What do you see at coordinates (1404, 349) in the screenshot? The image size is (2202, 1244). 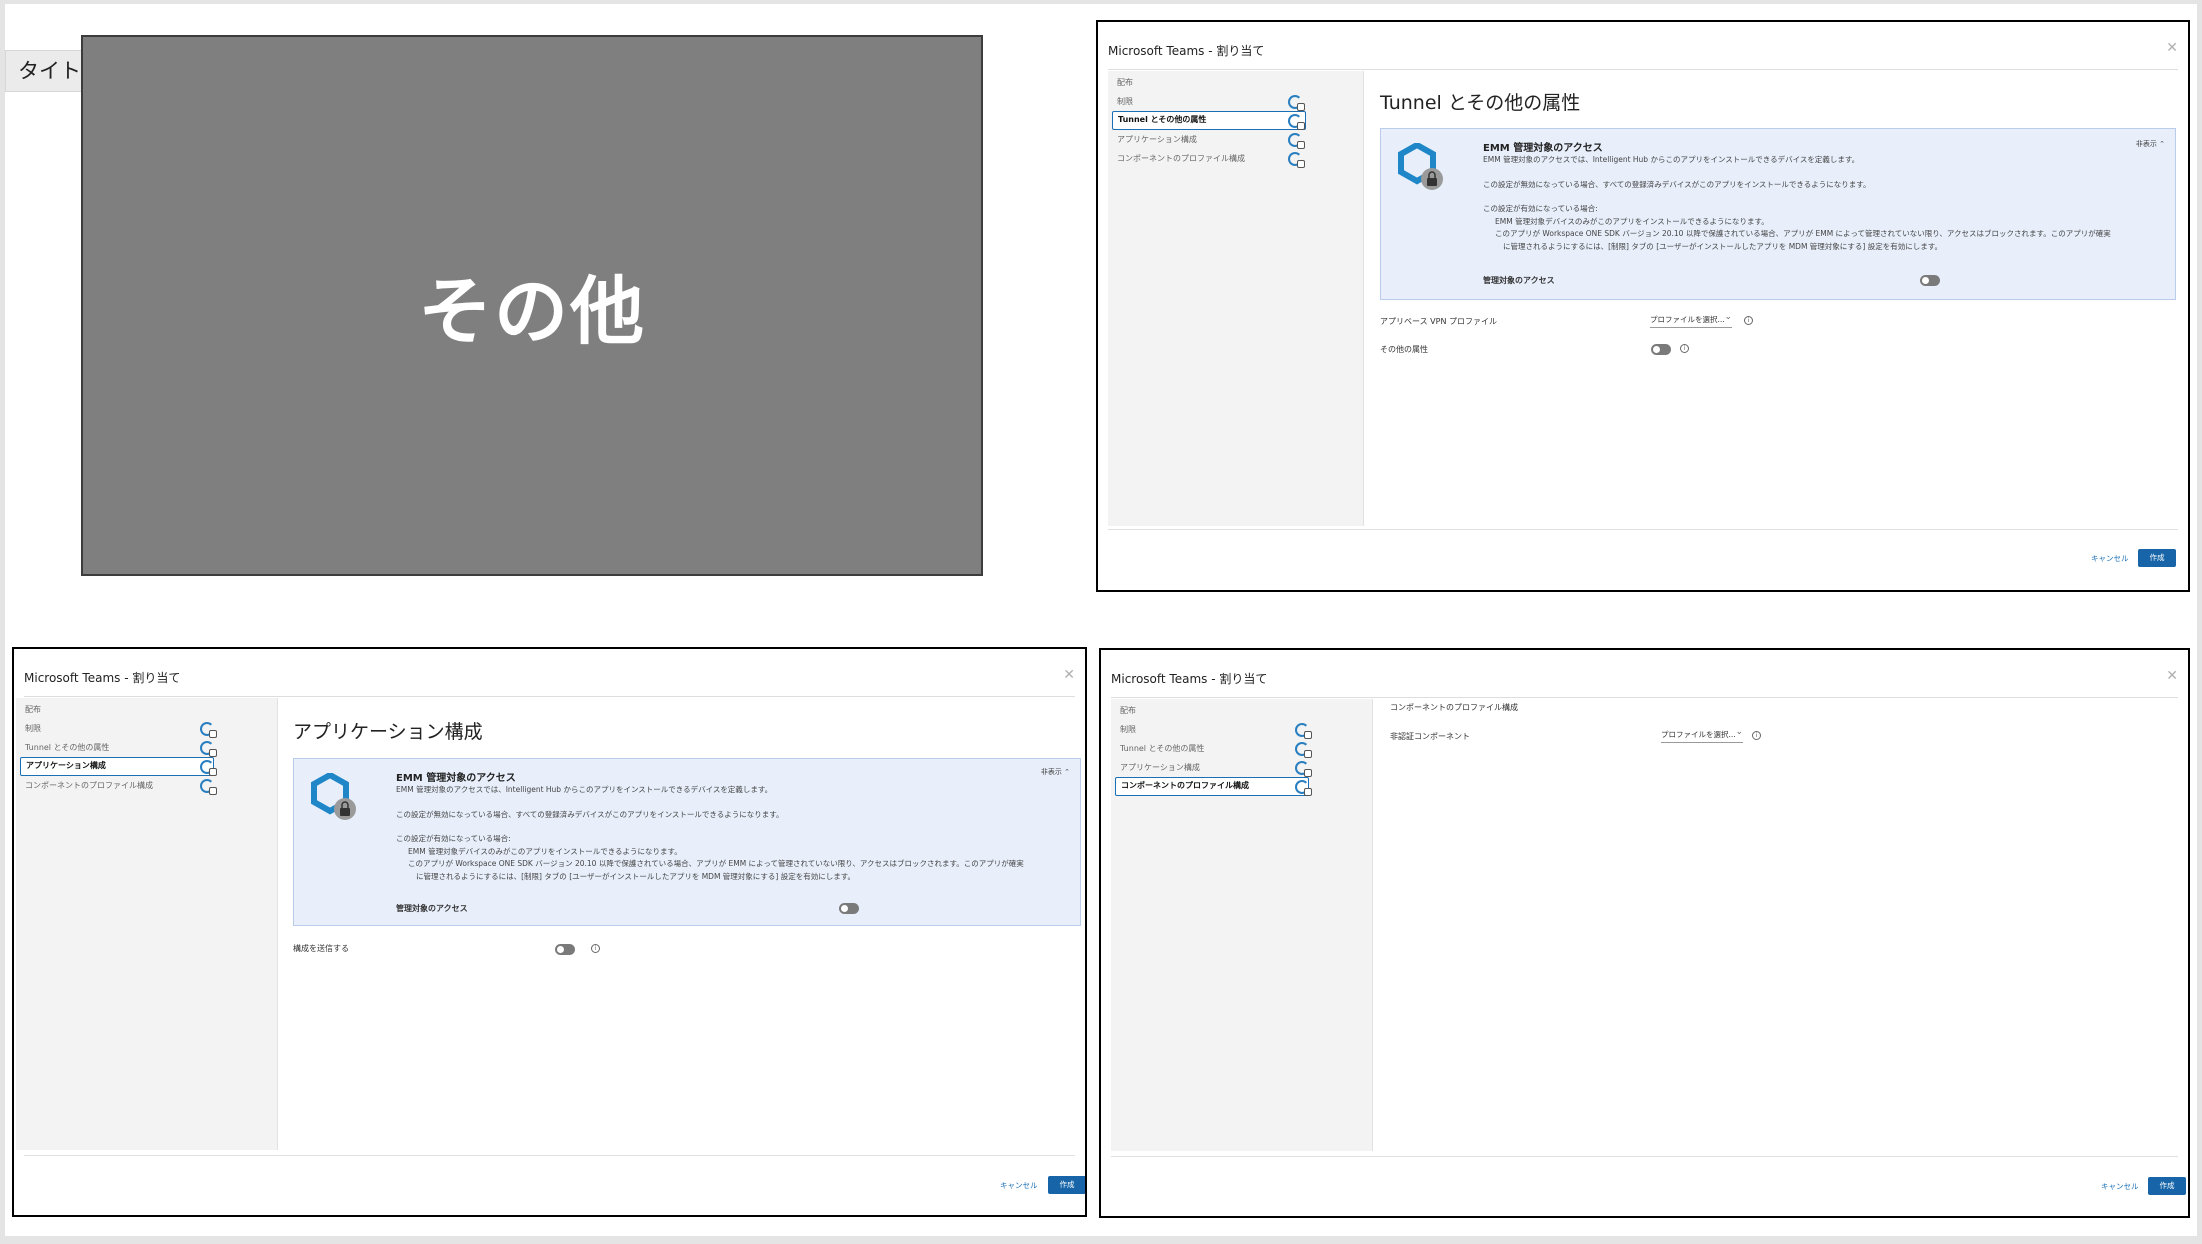 I see `other-attributes-label: その他の属性` at bounding box center [1404, 349].